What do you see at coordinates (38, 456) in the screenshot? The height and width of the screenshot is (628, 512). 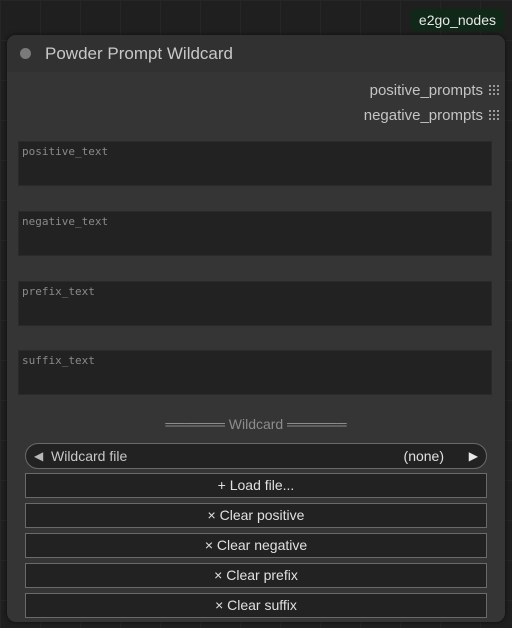 I see `arrow-left-icon: ◀` at bounding box center [38, 456].